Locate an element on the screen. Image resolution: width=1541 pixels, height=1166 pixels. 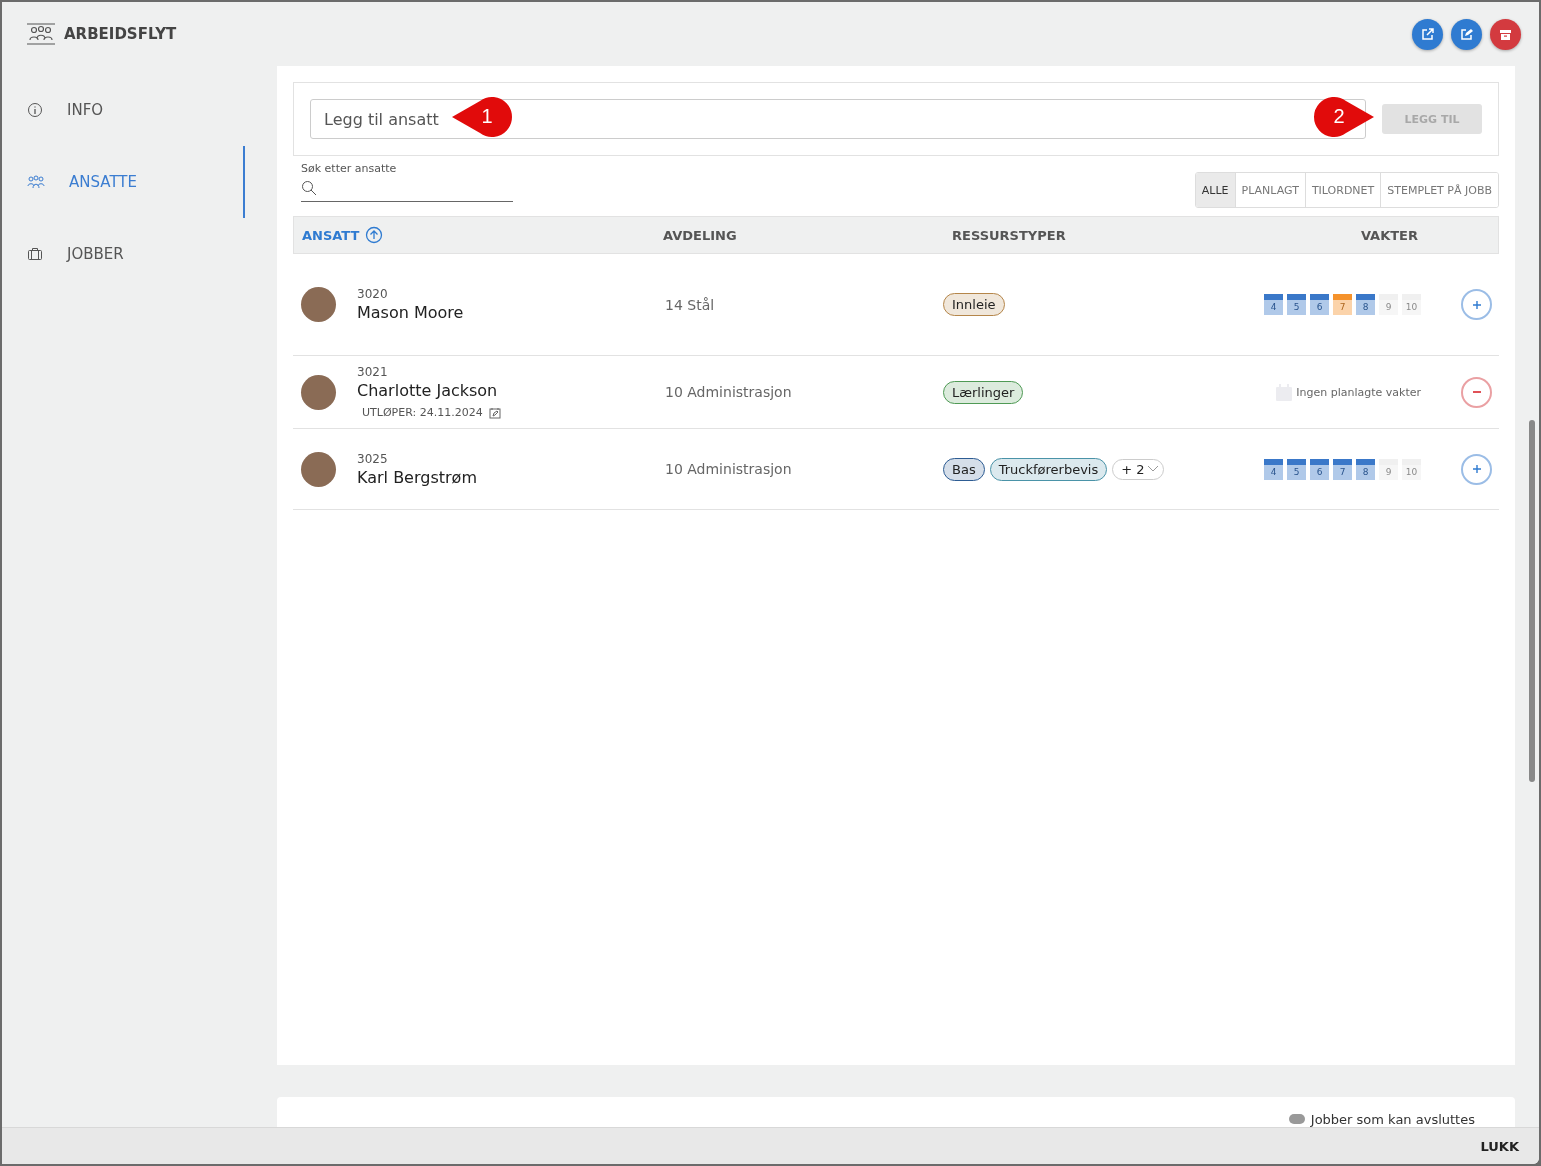
archive-button is located at coordinates (1505, 34).